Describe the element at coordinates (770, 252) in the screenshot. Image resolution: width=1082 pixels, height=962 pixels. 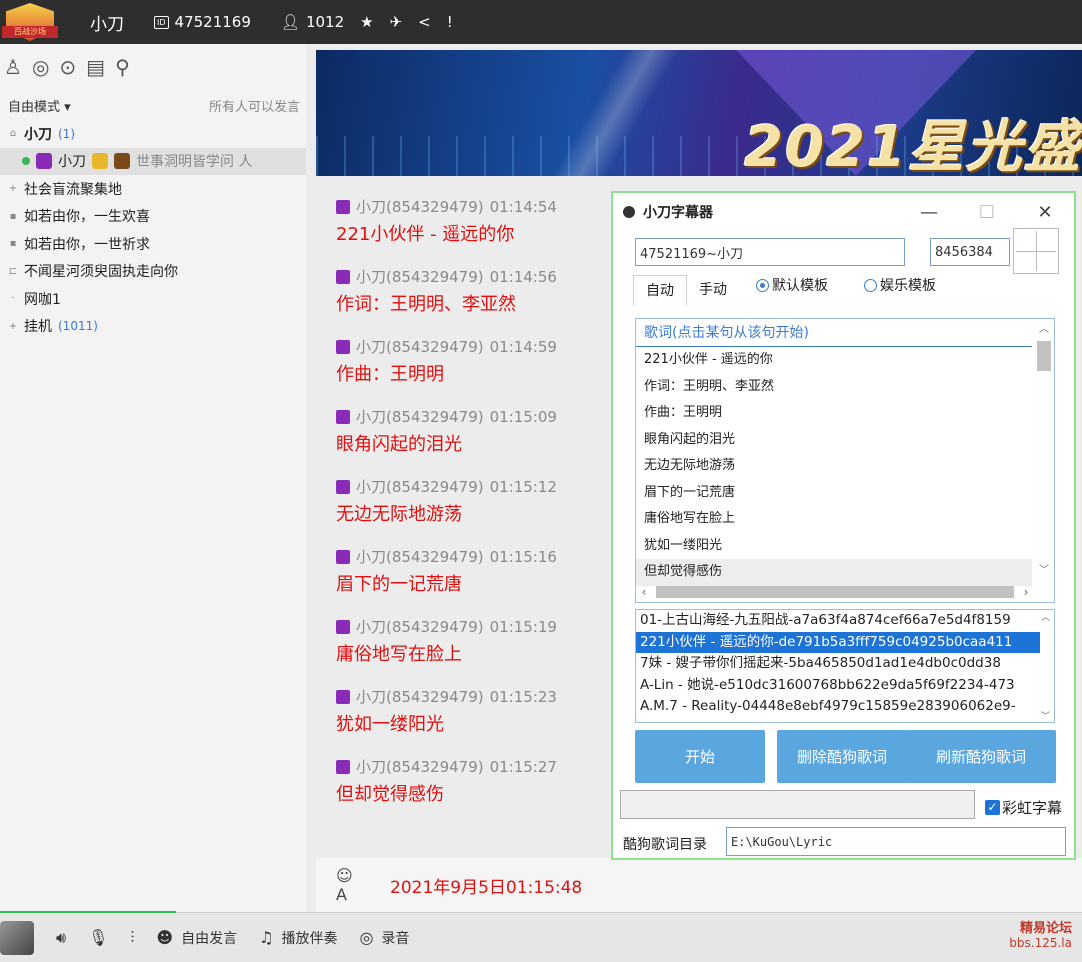
I see `room-field` at that location.